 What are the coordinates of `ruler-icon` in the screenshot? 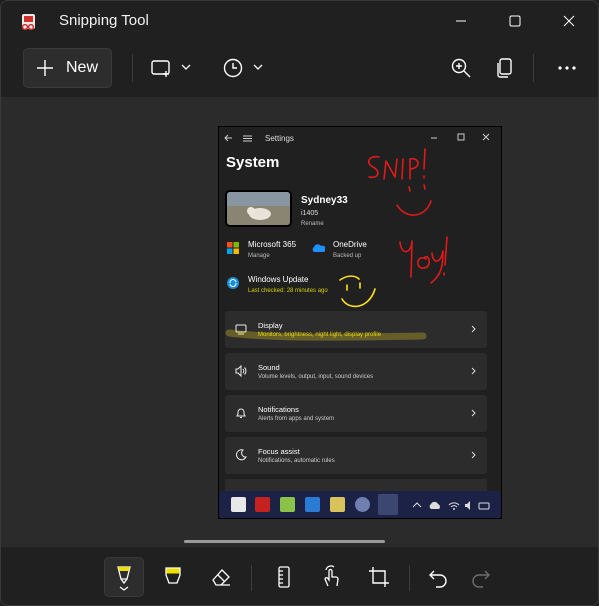 It's located at (284, 577).